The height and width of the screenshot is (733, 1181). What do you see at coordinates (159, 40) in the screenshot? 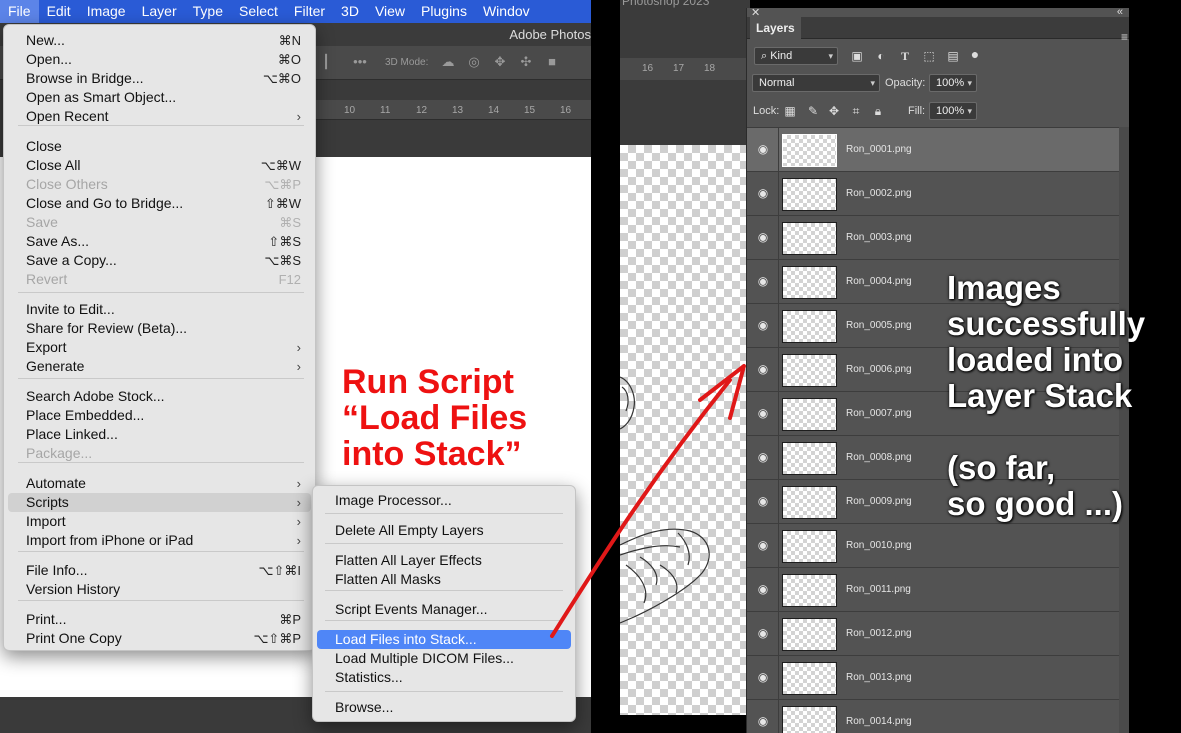
I see `file-menu-item: New... ⌘N` at bounding box center [159, 40].